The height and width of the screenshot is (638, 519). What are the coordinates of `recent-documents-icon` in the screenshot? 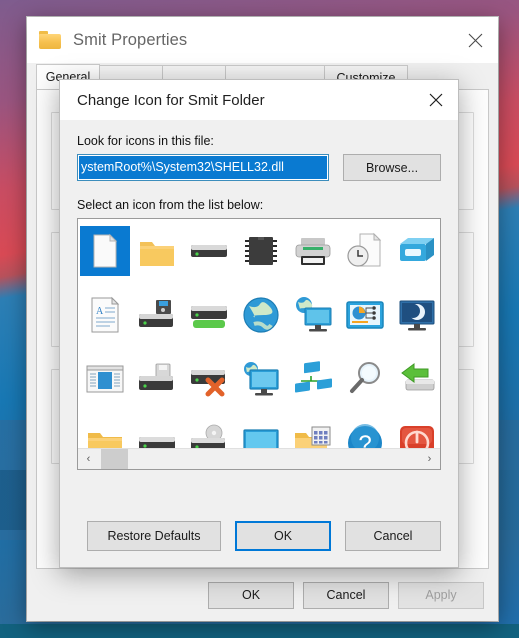 It's located at (365, 251).